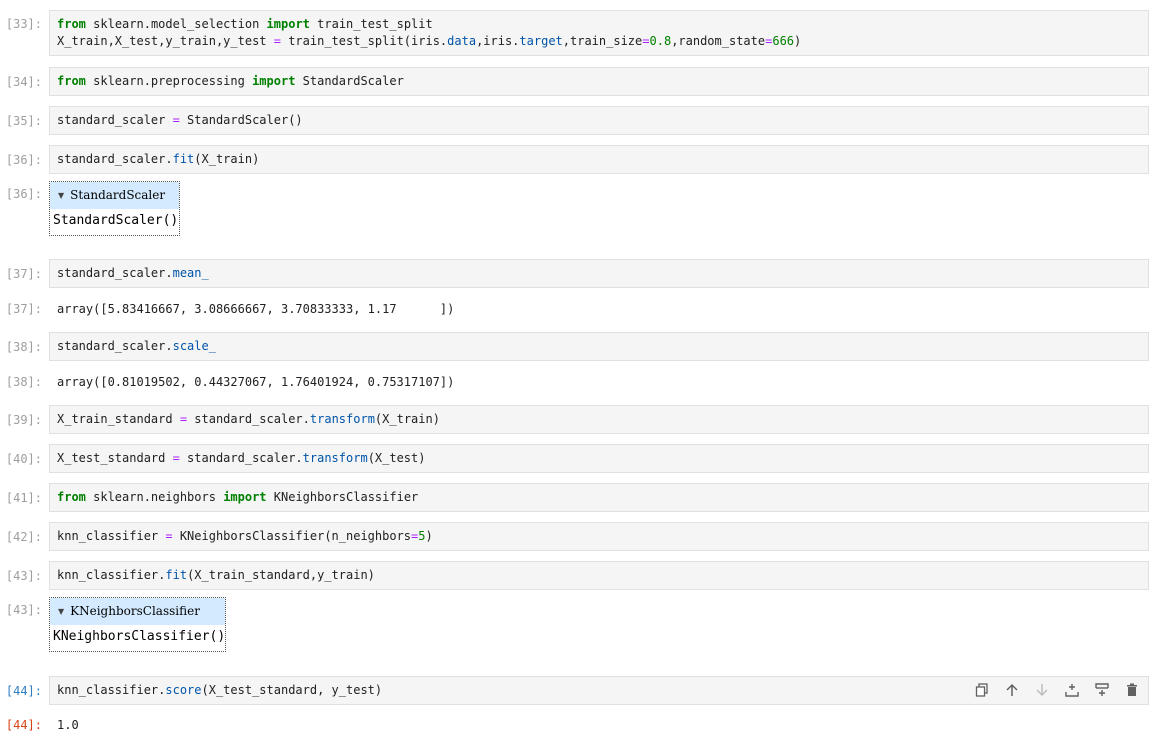  I want to click on code-cell: standard_scaler.mean_, so click(599, 273).